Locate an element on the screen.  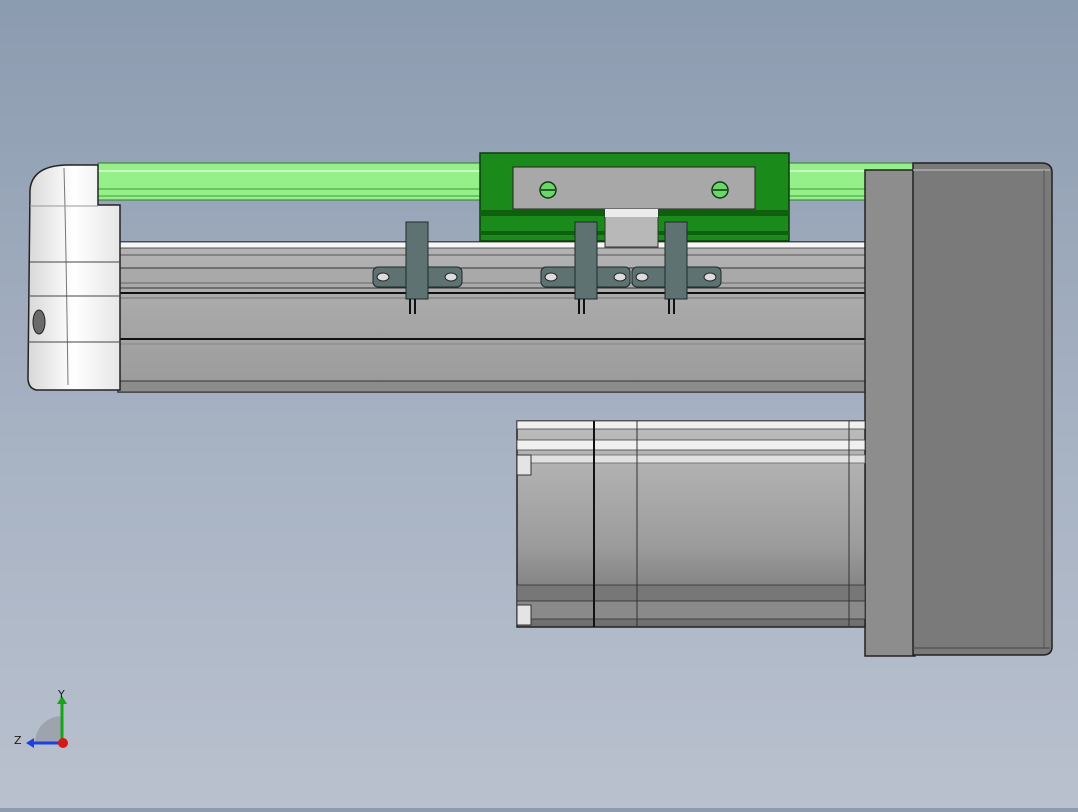
actuator-body is located at coordinates (501, 317).